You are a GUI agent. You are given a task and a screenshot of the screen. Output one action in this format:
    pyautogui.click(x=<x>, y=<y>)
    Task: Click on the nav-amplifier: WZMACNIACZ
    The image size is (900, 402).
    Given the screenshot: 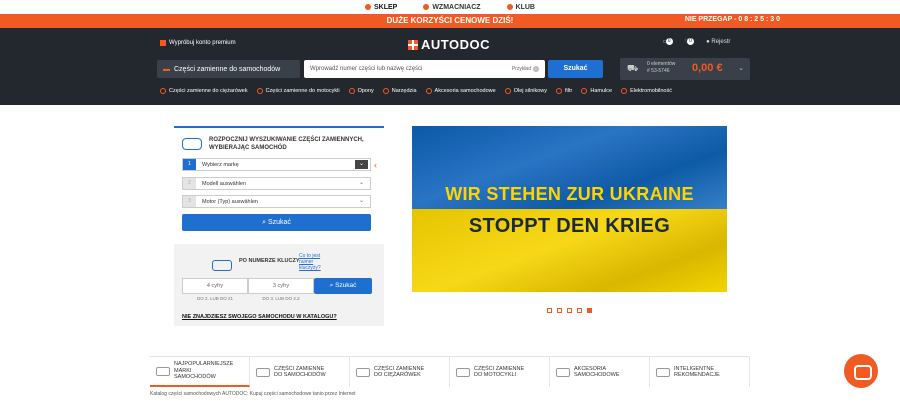 What is the action you would take?
    pyautogui.click(x=452, y=7)
    